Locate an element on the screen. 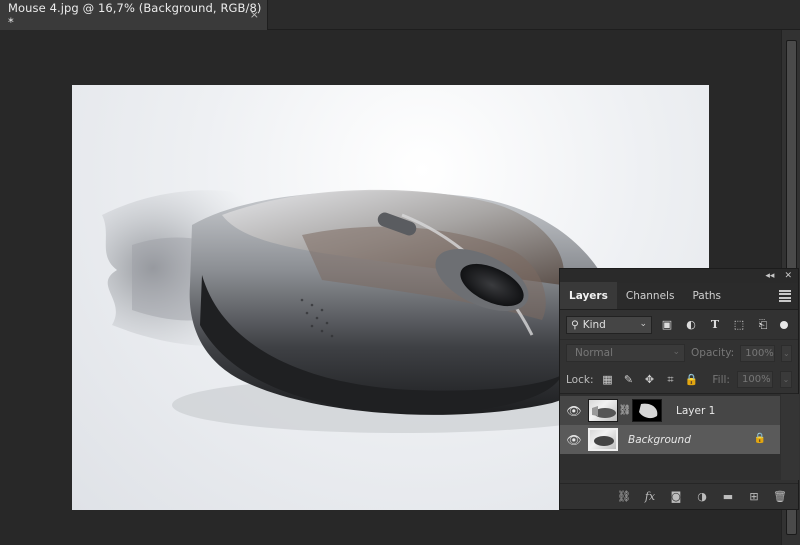  smart-object-filter-icon: ⎗ is located at coordinates (763, 325).